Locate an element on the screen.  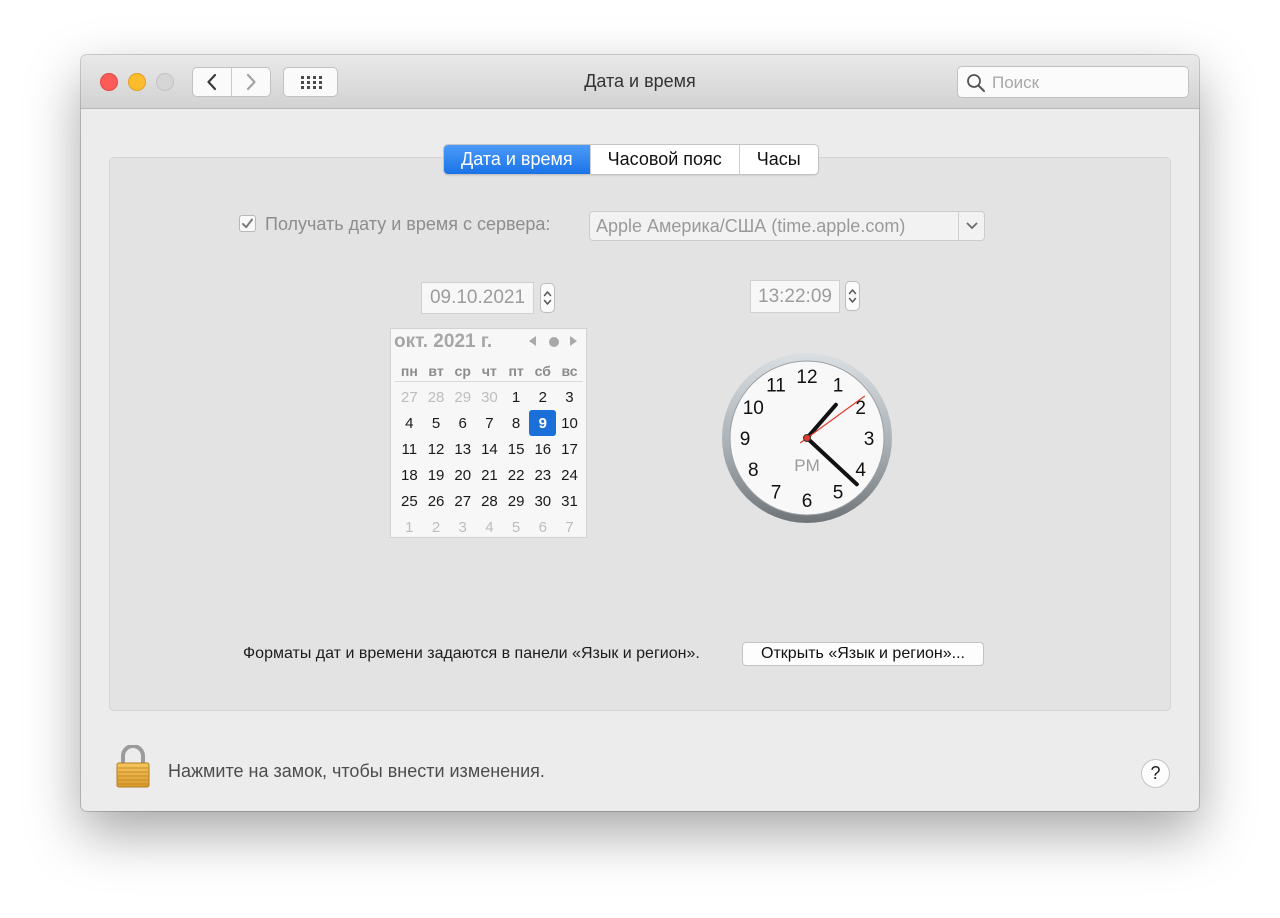
calendar-week-row: 25 26 27 28 29 30 31 is located at coordinates (489, 501).